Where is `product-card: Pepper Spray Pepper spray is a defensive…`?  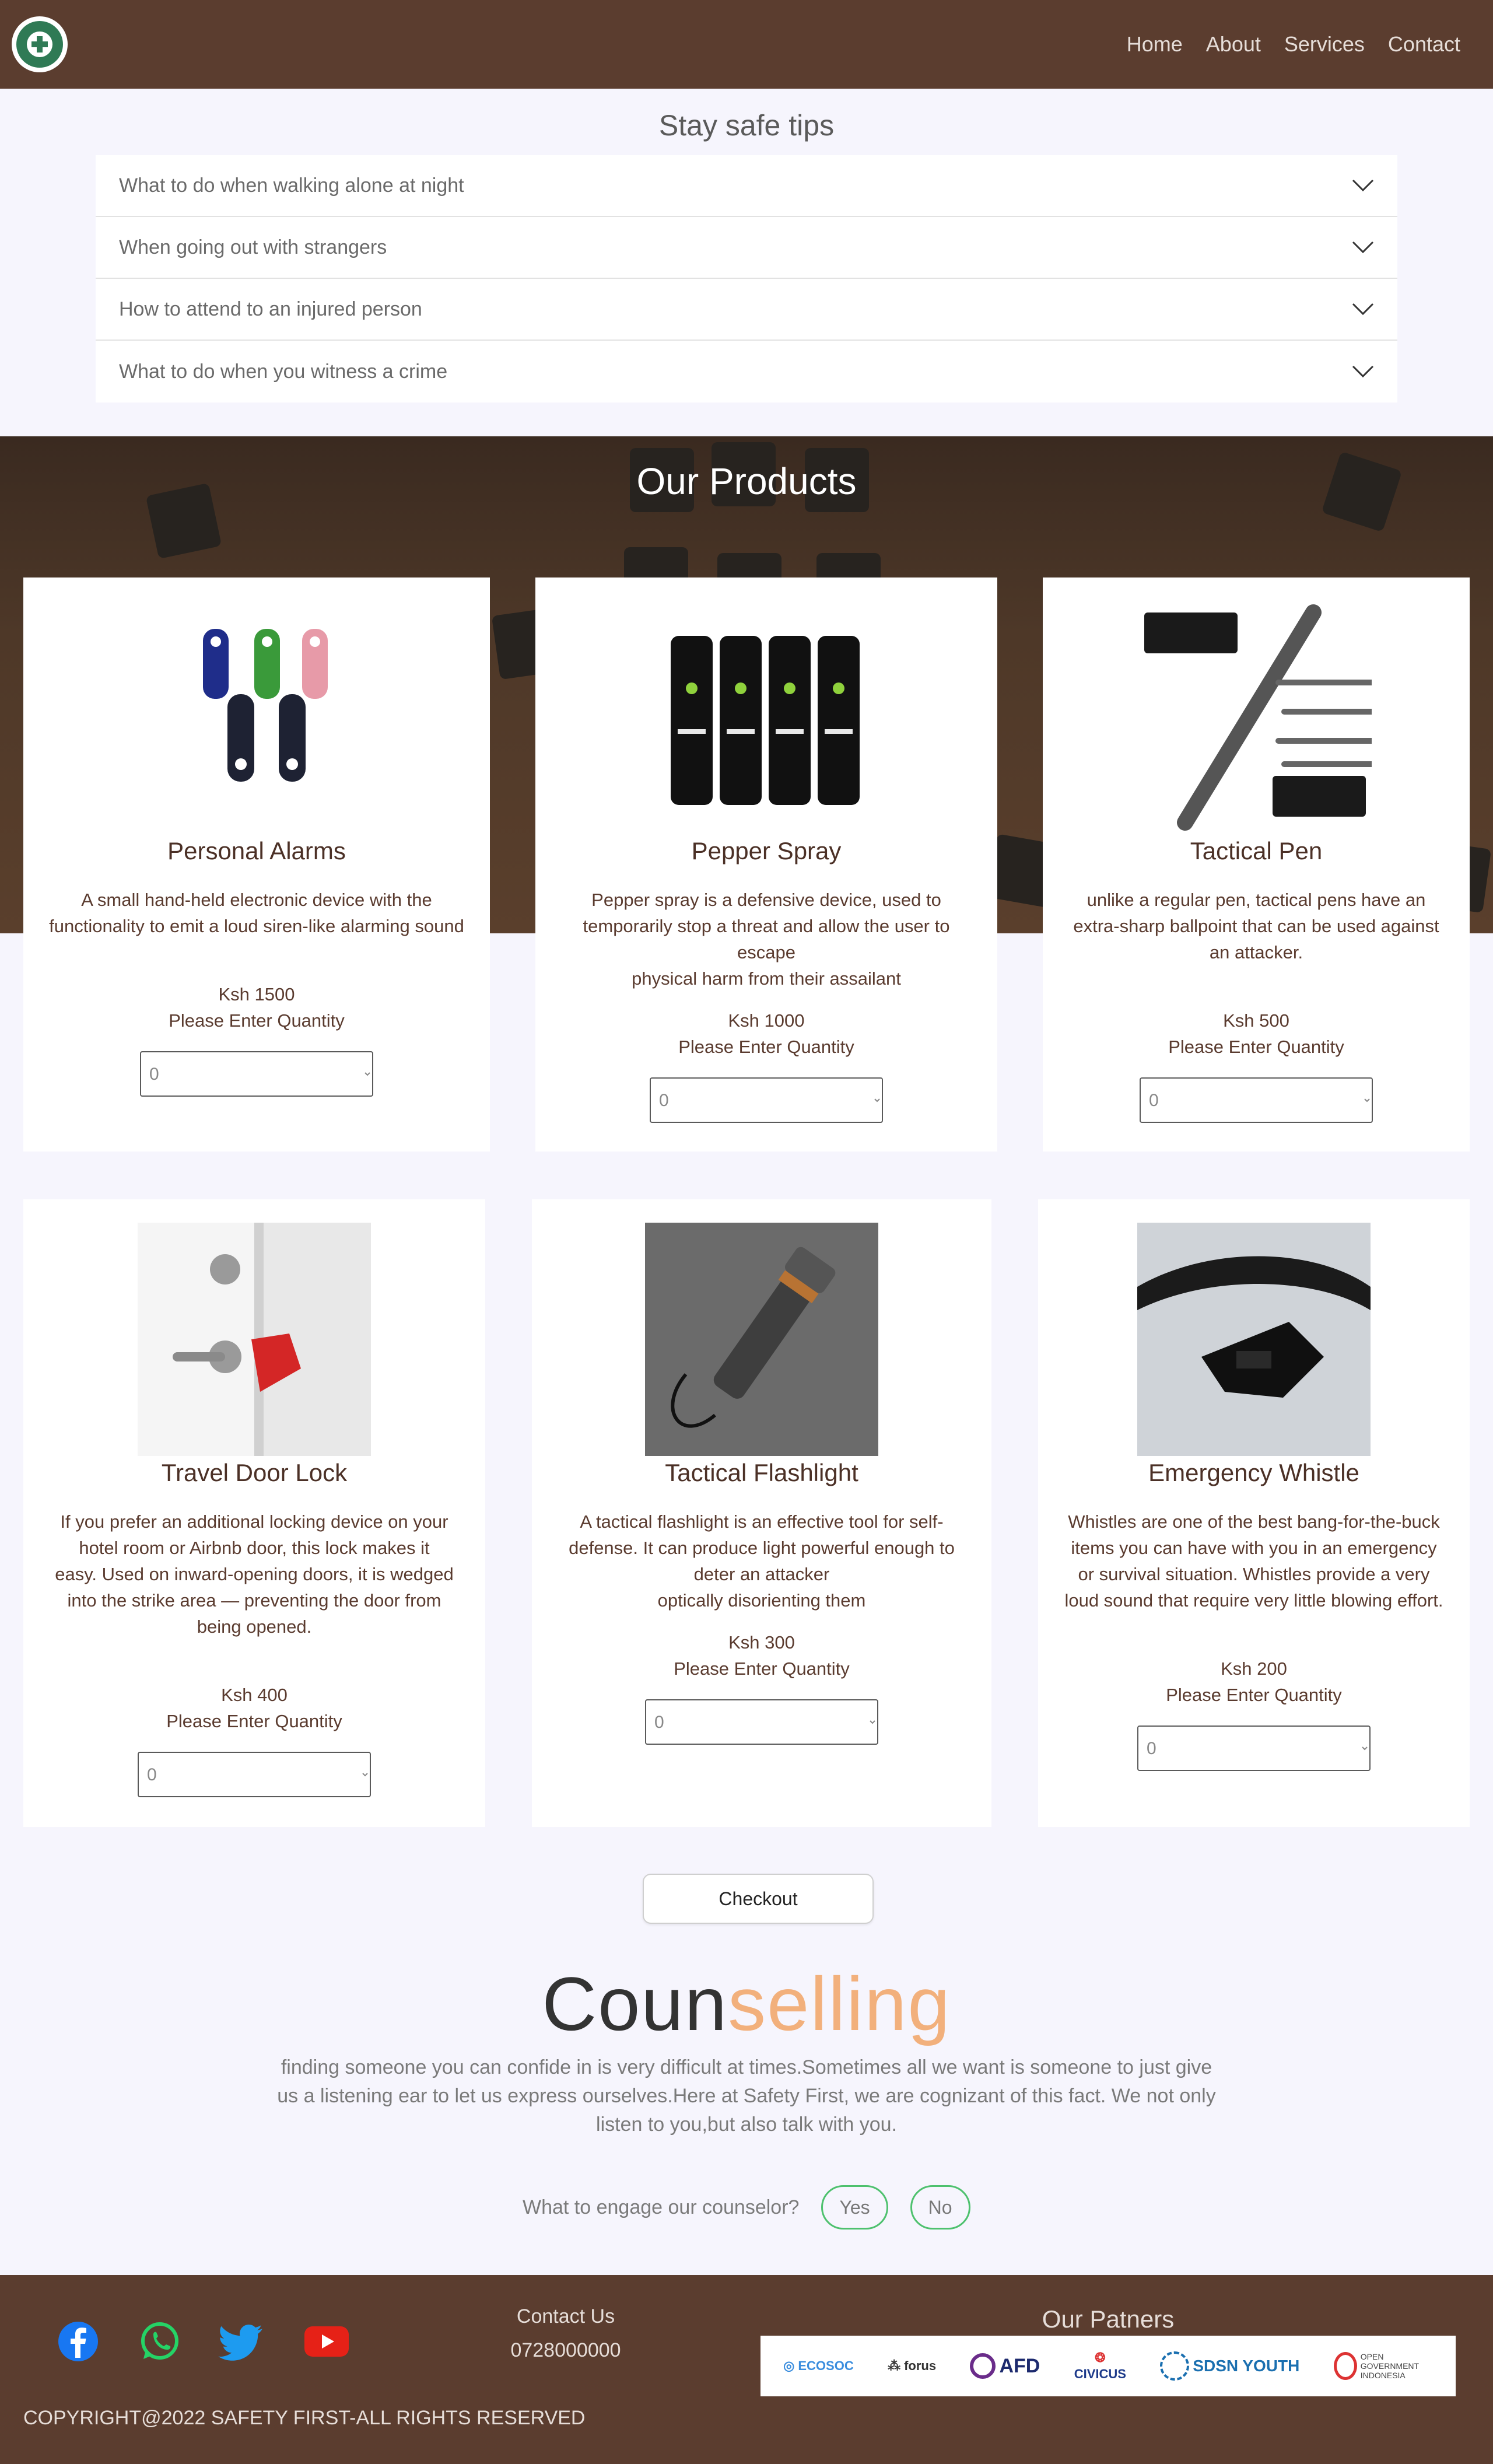 product-card: Pepper Spray Pepper spray is a defensive… is located at coordinates (766, 865).